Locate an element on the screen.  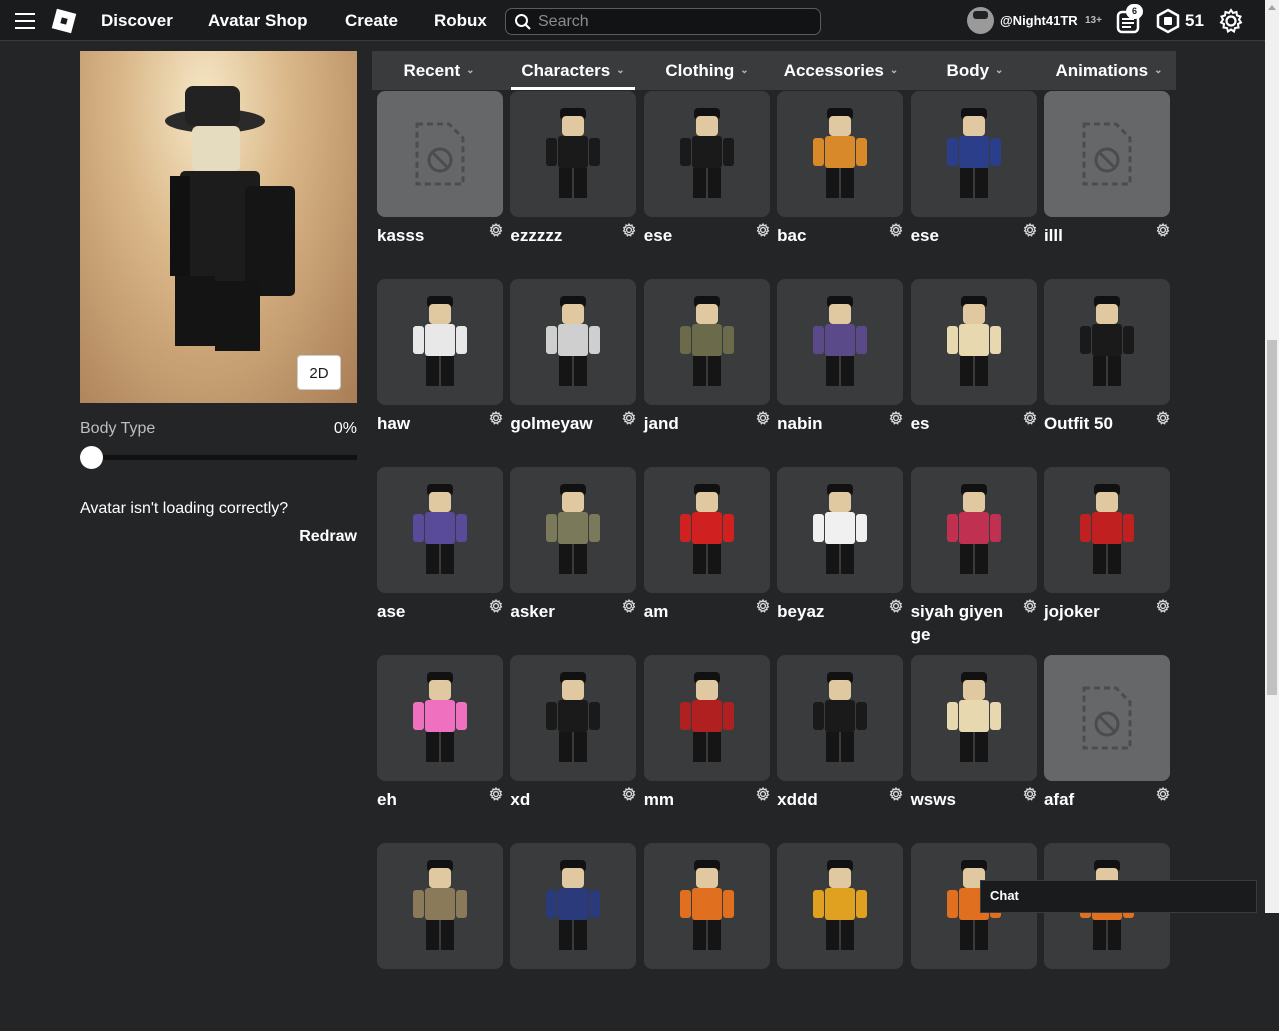
character-card: ase is located at coordinates (440, 561).